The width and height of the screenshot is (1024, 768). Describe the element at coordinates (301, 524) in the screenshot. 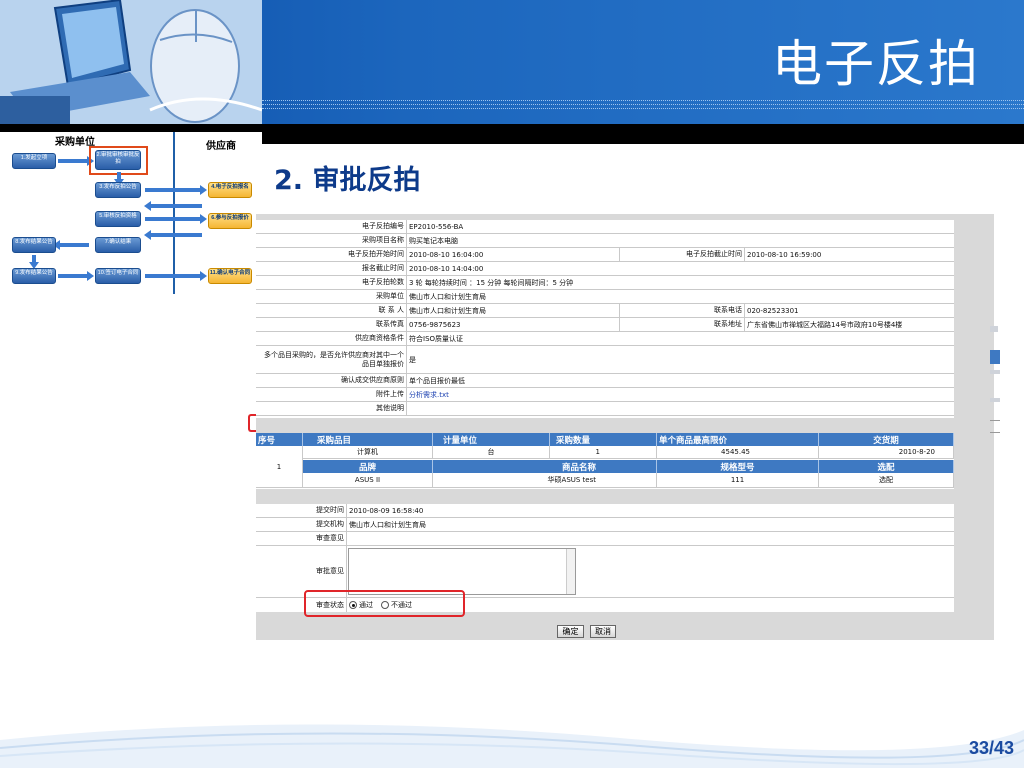

I see `form-label: 提交机构` at that location.